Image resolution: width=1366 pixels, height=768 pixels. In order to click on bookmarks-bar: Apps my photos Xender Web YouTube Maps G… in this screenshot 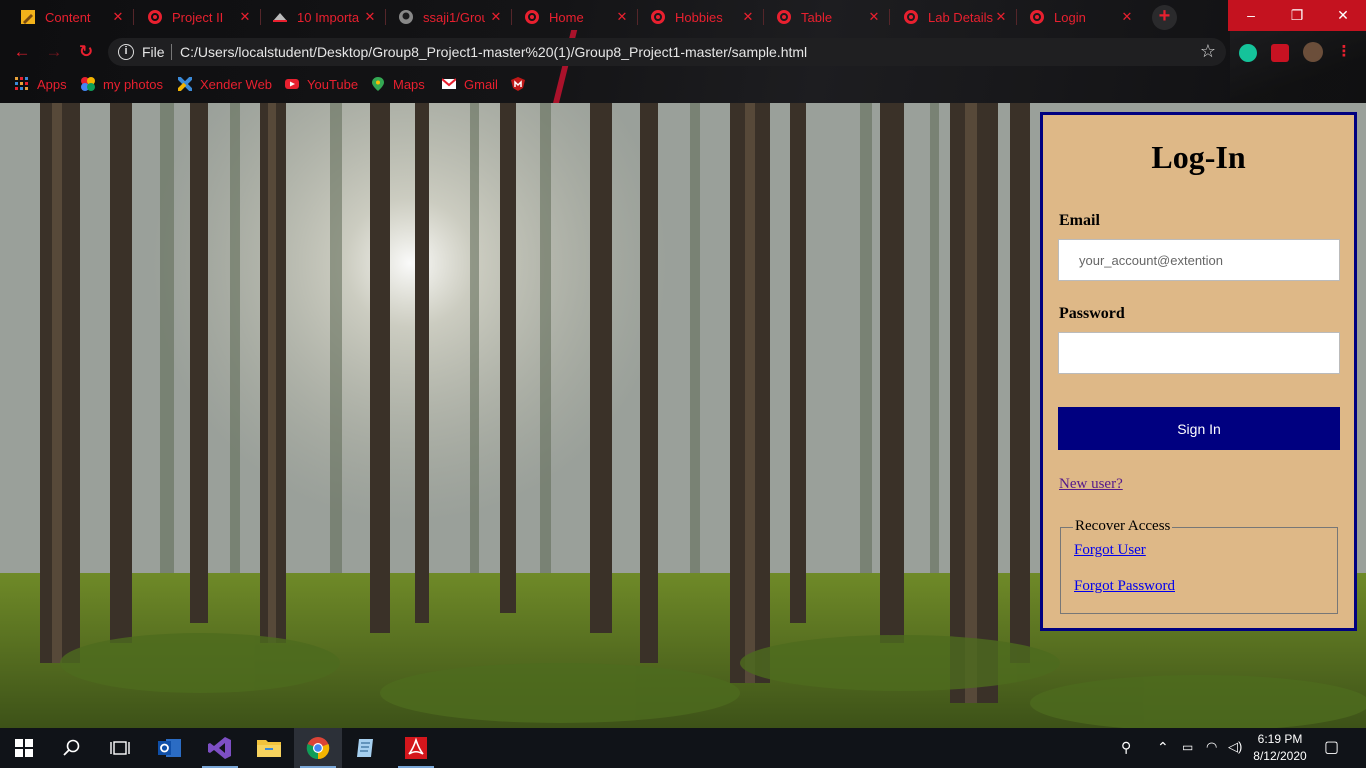, I will do `click(683, 84)`.